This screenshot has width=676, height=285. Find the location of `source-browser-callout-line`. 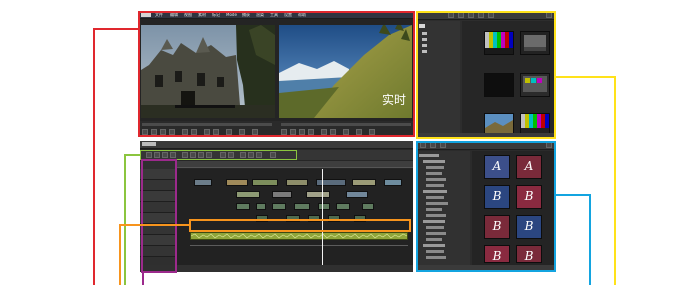

source-browser-callout-line is located at coordinates (586, 180).